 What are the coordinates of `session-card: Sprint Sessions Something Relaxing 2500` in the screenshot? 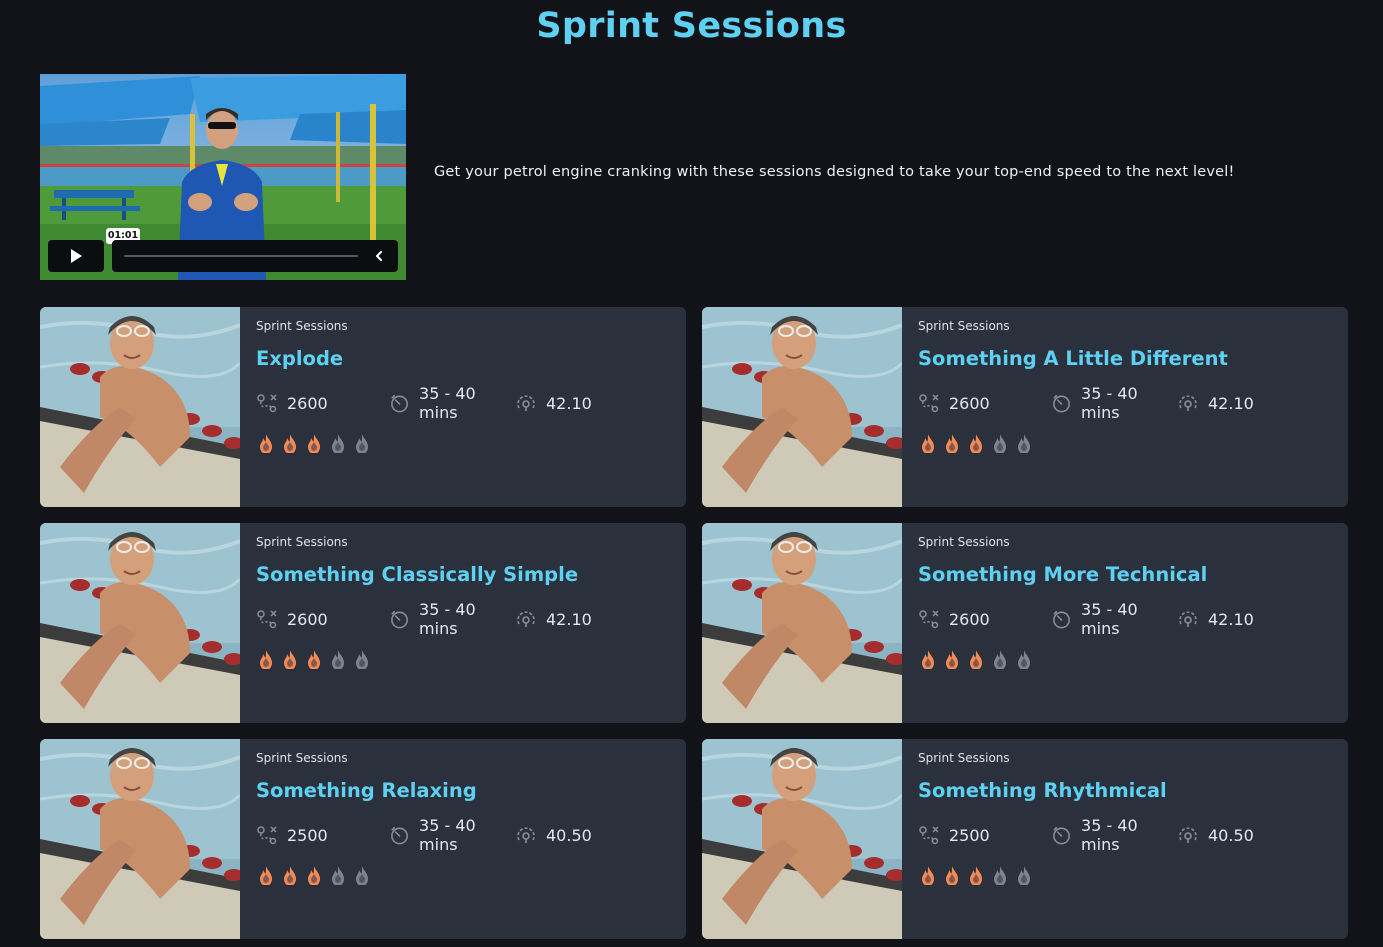 It's located at (363, 839).